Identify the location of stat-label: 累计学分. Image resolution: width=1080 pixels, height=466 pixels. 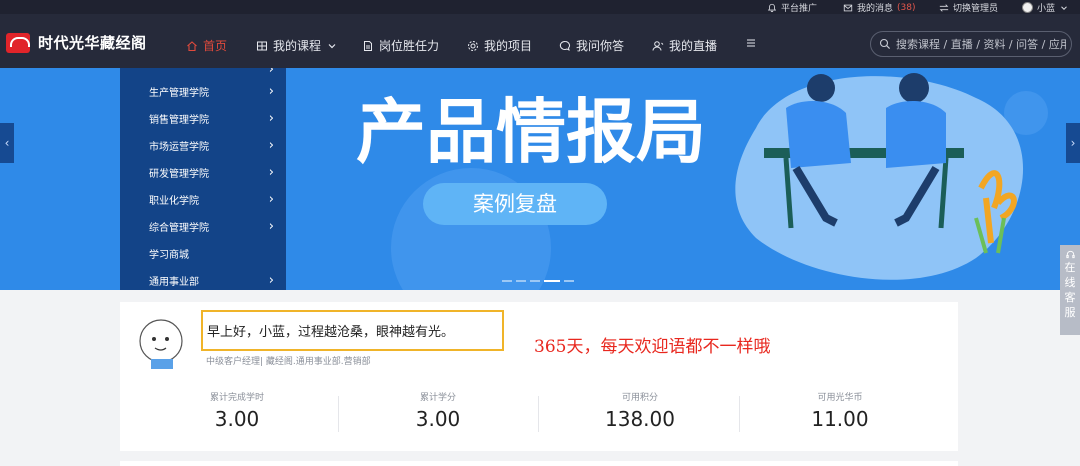
(437, 398).